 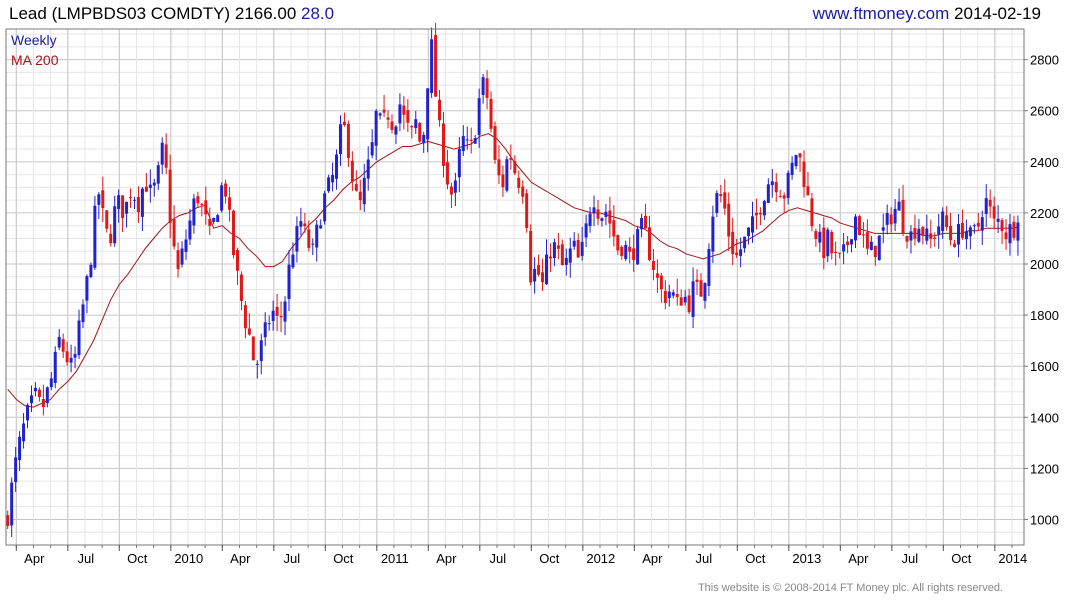 I want to click on legend-ma: MA 200, so click(x=35, y=60).